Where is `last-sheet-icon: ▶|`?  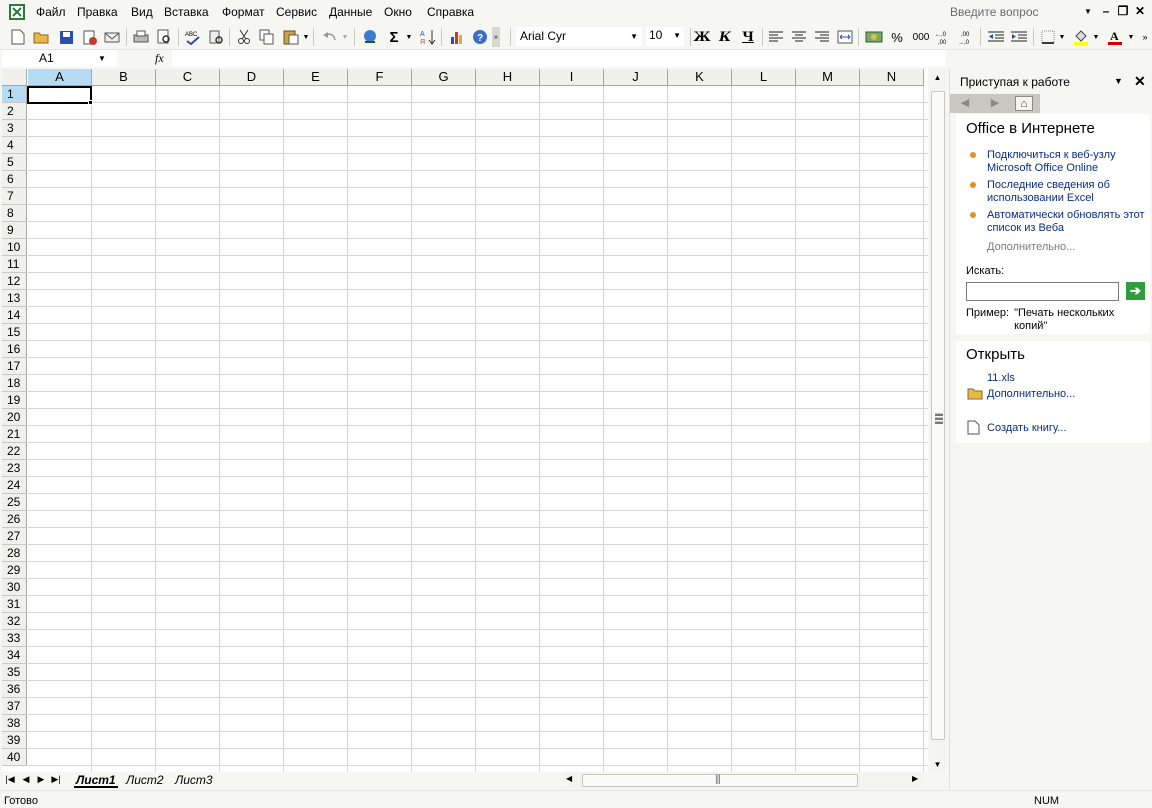 last-sheet-icon: ▶| is located at coordinates (56, 779).